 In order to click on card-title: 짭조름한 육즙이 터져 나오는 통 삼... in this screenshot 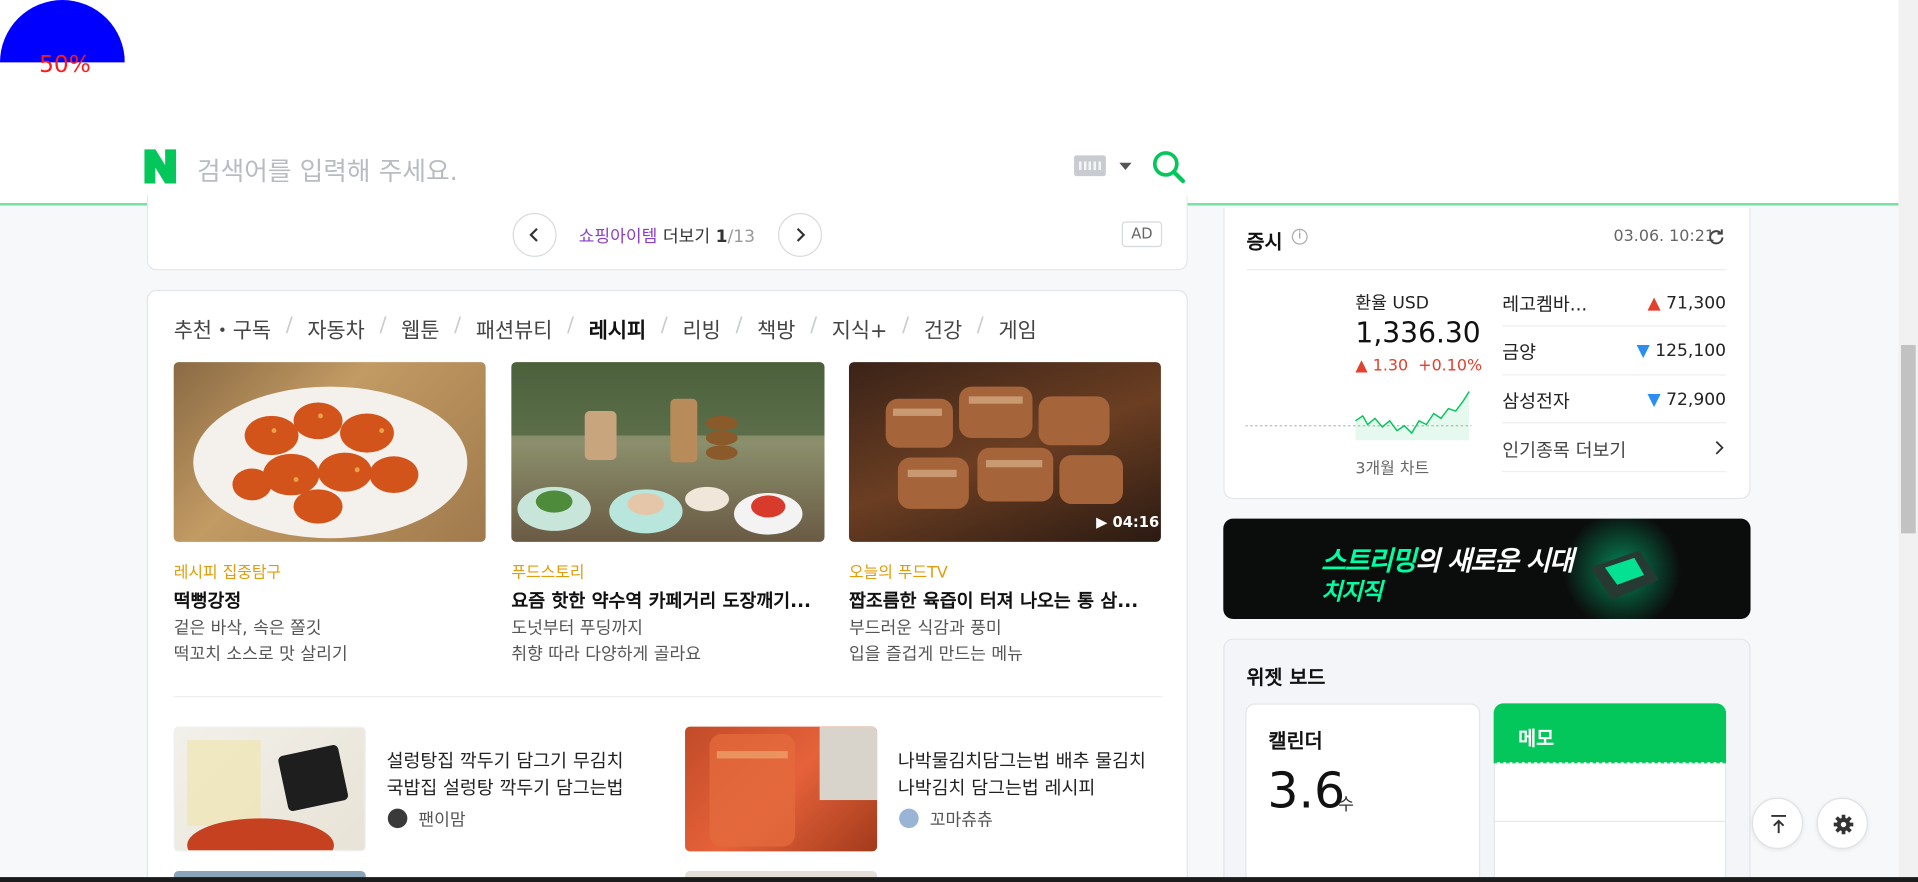, I will do `click(1005, 600)`.